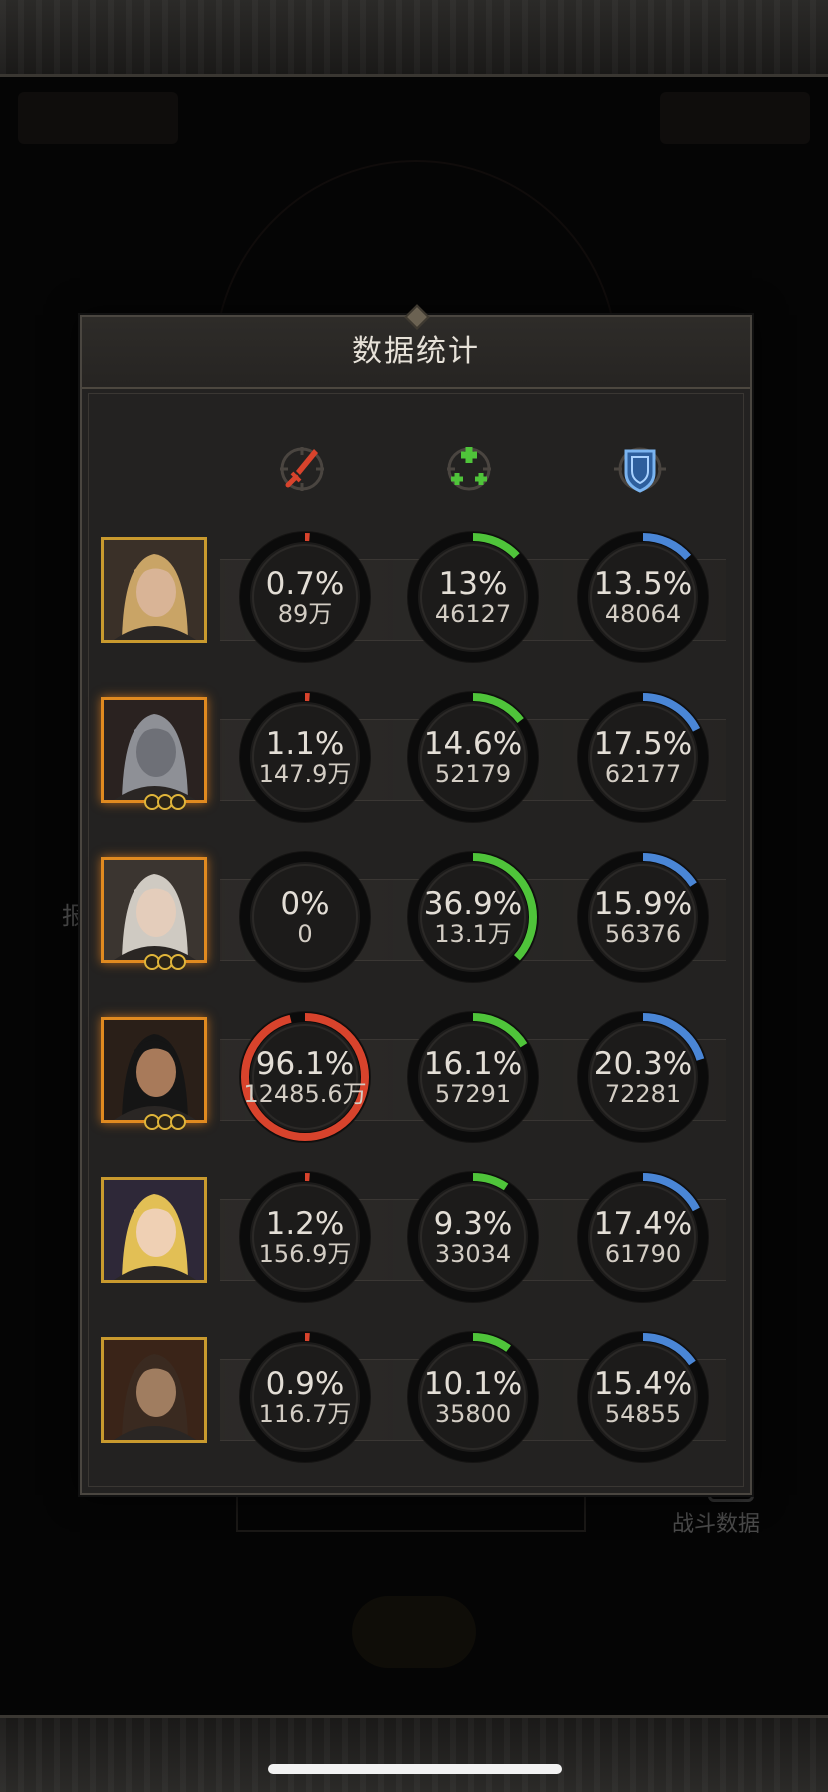 Image resolution: width=828 pixels, height=1792 pixels. Describe the element at coordinates (305, 904) in the screenshot. I see `damage-percent: 0%` at that location.